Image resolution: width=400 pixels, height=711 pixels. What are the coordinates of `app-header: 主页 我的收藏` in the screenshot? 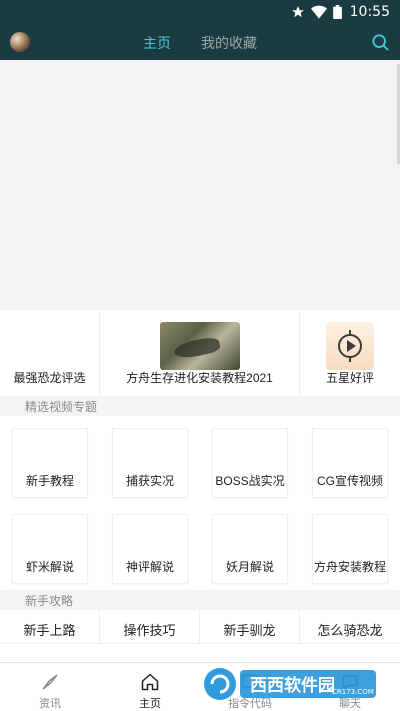 It's located at (200, 42).